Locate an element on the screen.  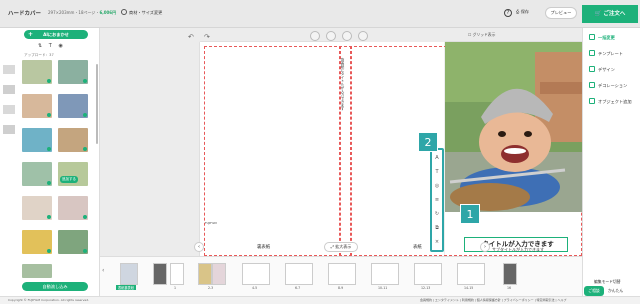
text-filter-icon: T is located at coordinates (50, 46).